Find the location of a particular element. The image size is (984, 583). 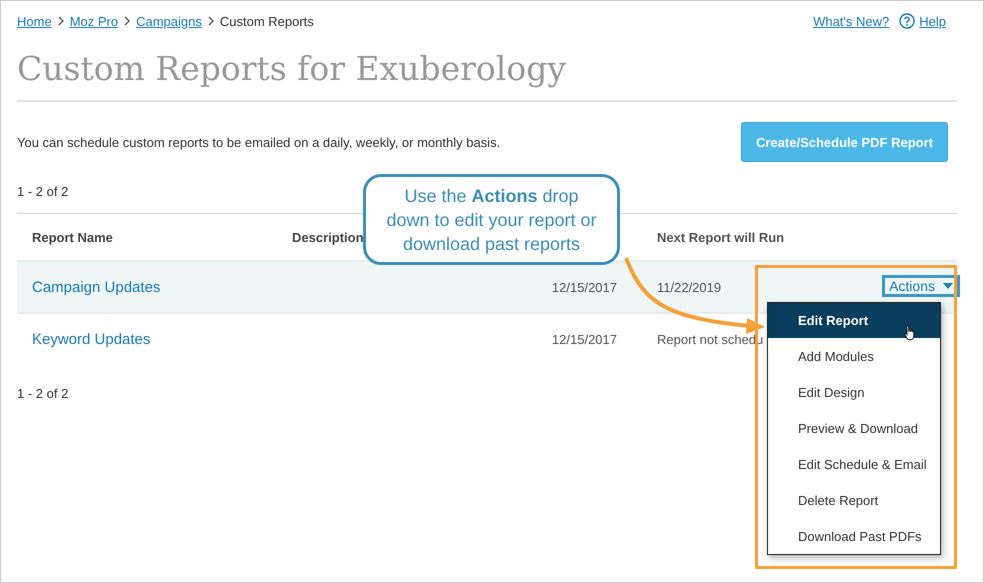

table-cell-text: 11/22/2019 is located at coordinates (689, 287).